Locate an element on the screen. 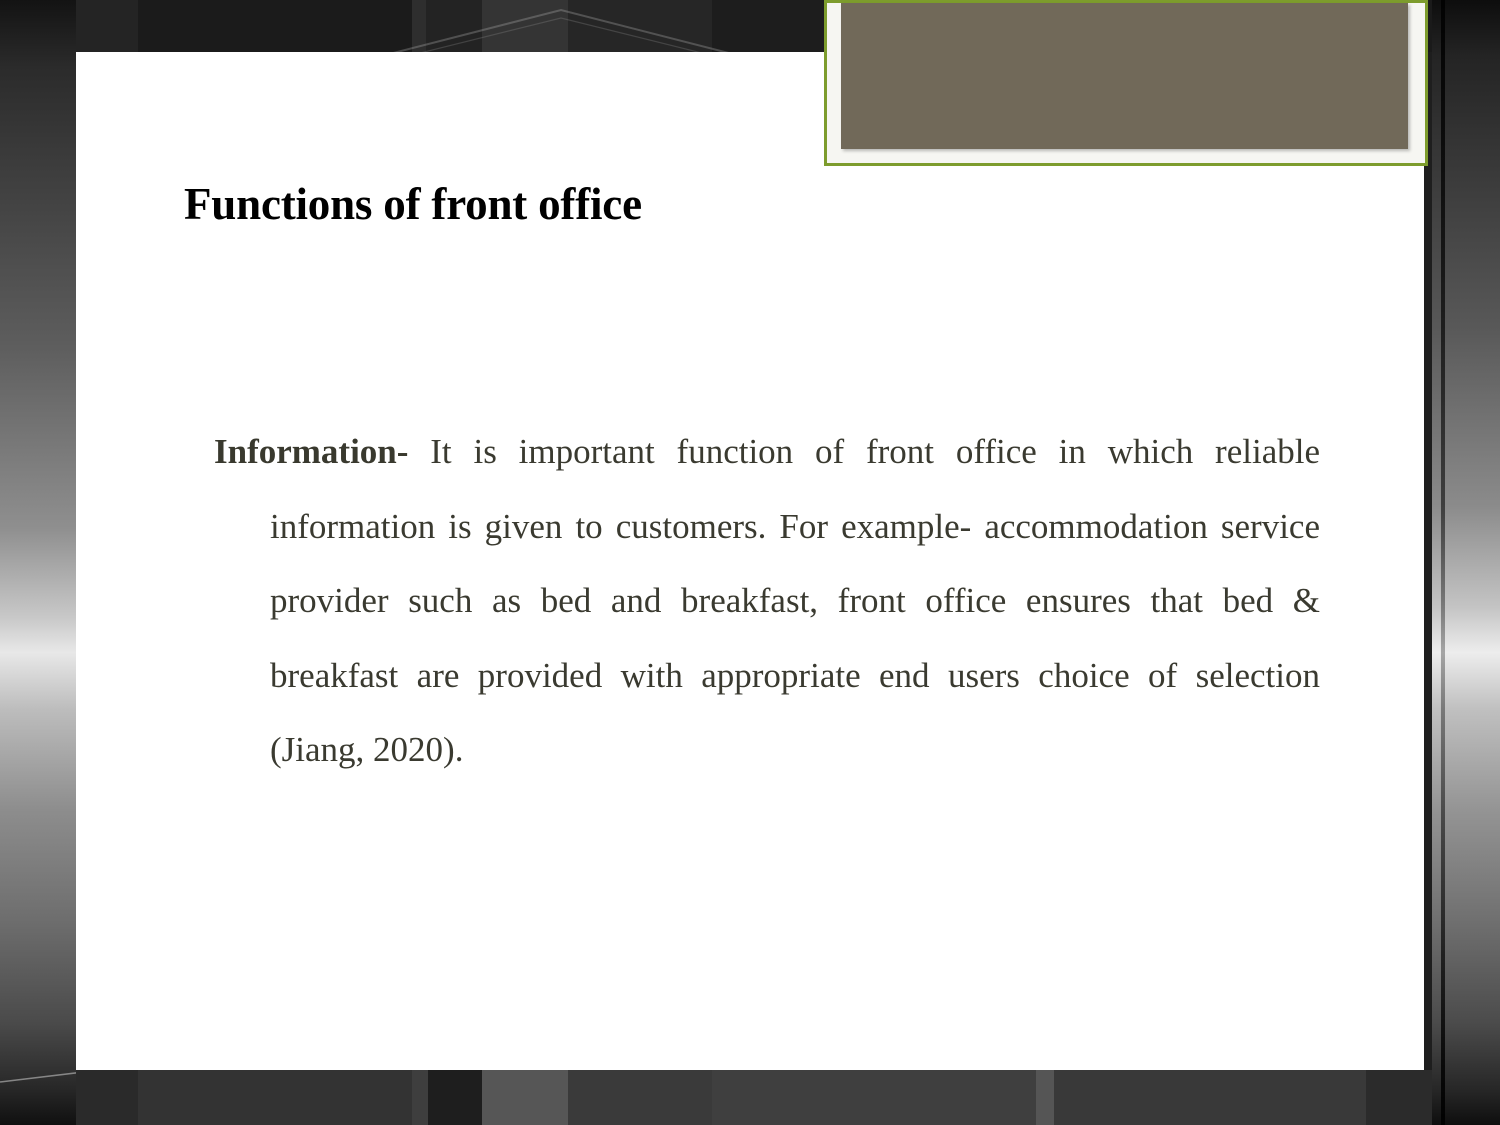  backdrop-bottom-band is located at coordinates (754, 1097).